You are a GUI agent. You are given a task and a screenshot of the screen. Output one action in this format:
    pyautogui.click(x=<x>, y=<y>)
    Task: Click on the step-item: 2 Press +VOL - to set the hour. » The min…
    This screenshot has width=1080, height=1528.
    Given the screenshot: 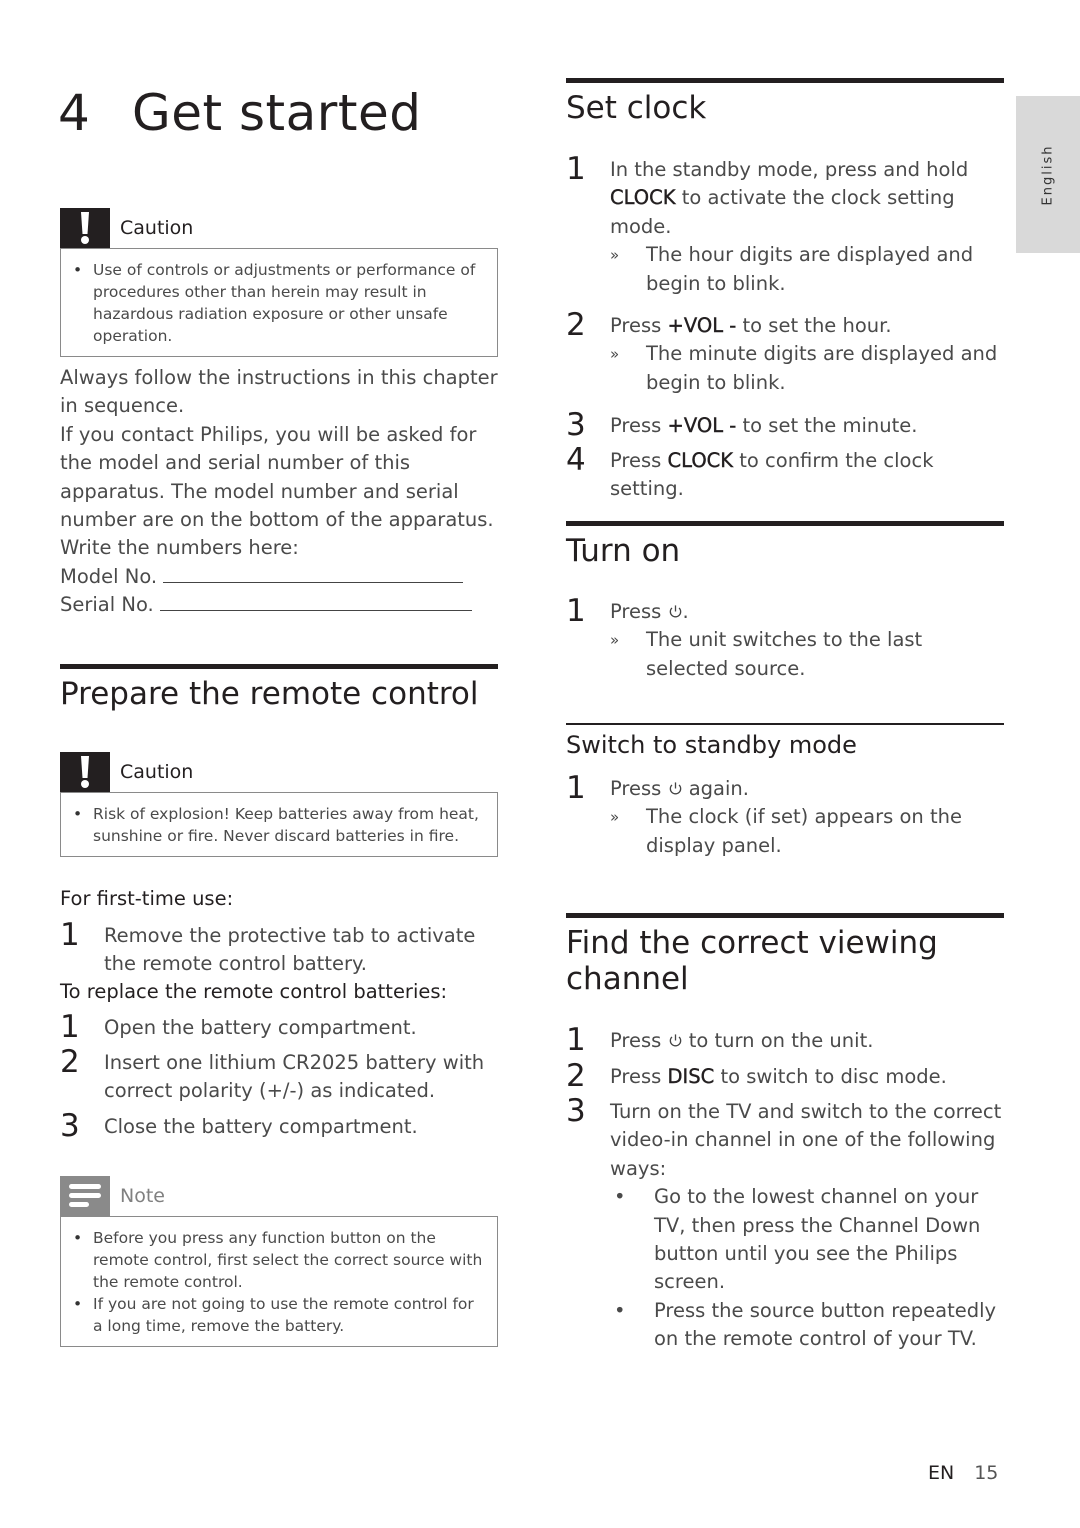 What is the action you would take?
    pyautogui.click(x=786, y=352)
    